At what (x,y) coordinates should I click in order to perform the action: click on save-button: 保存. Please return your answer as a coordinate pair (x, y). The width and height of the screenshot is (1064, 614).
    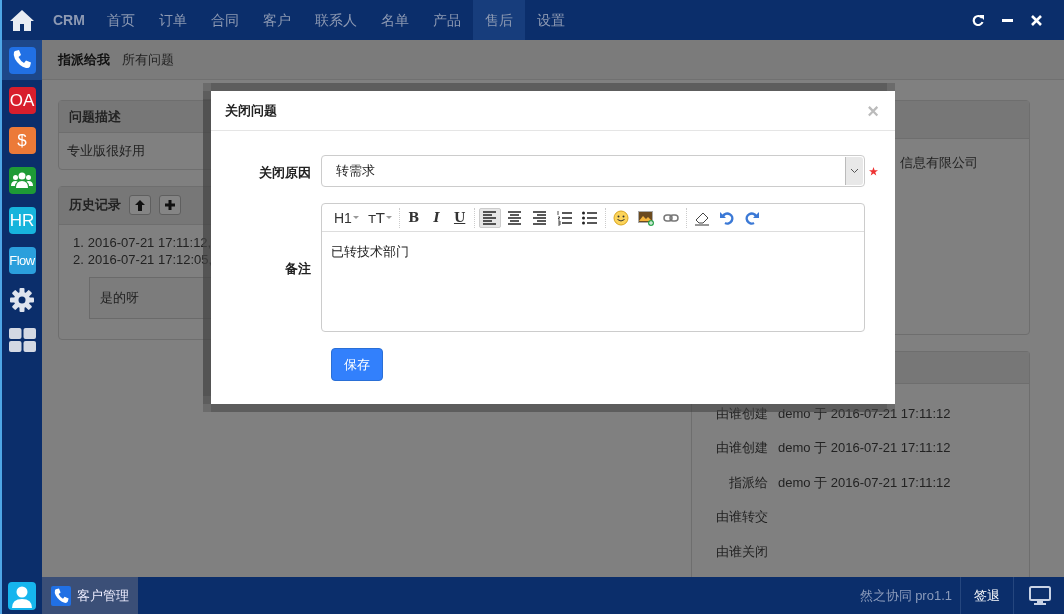
    Looking at the image, I should click on (357, 364).